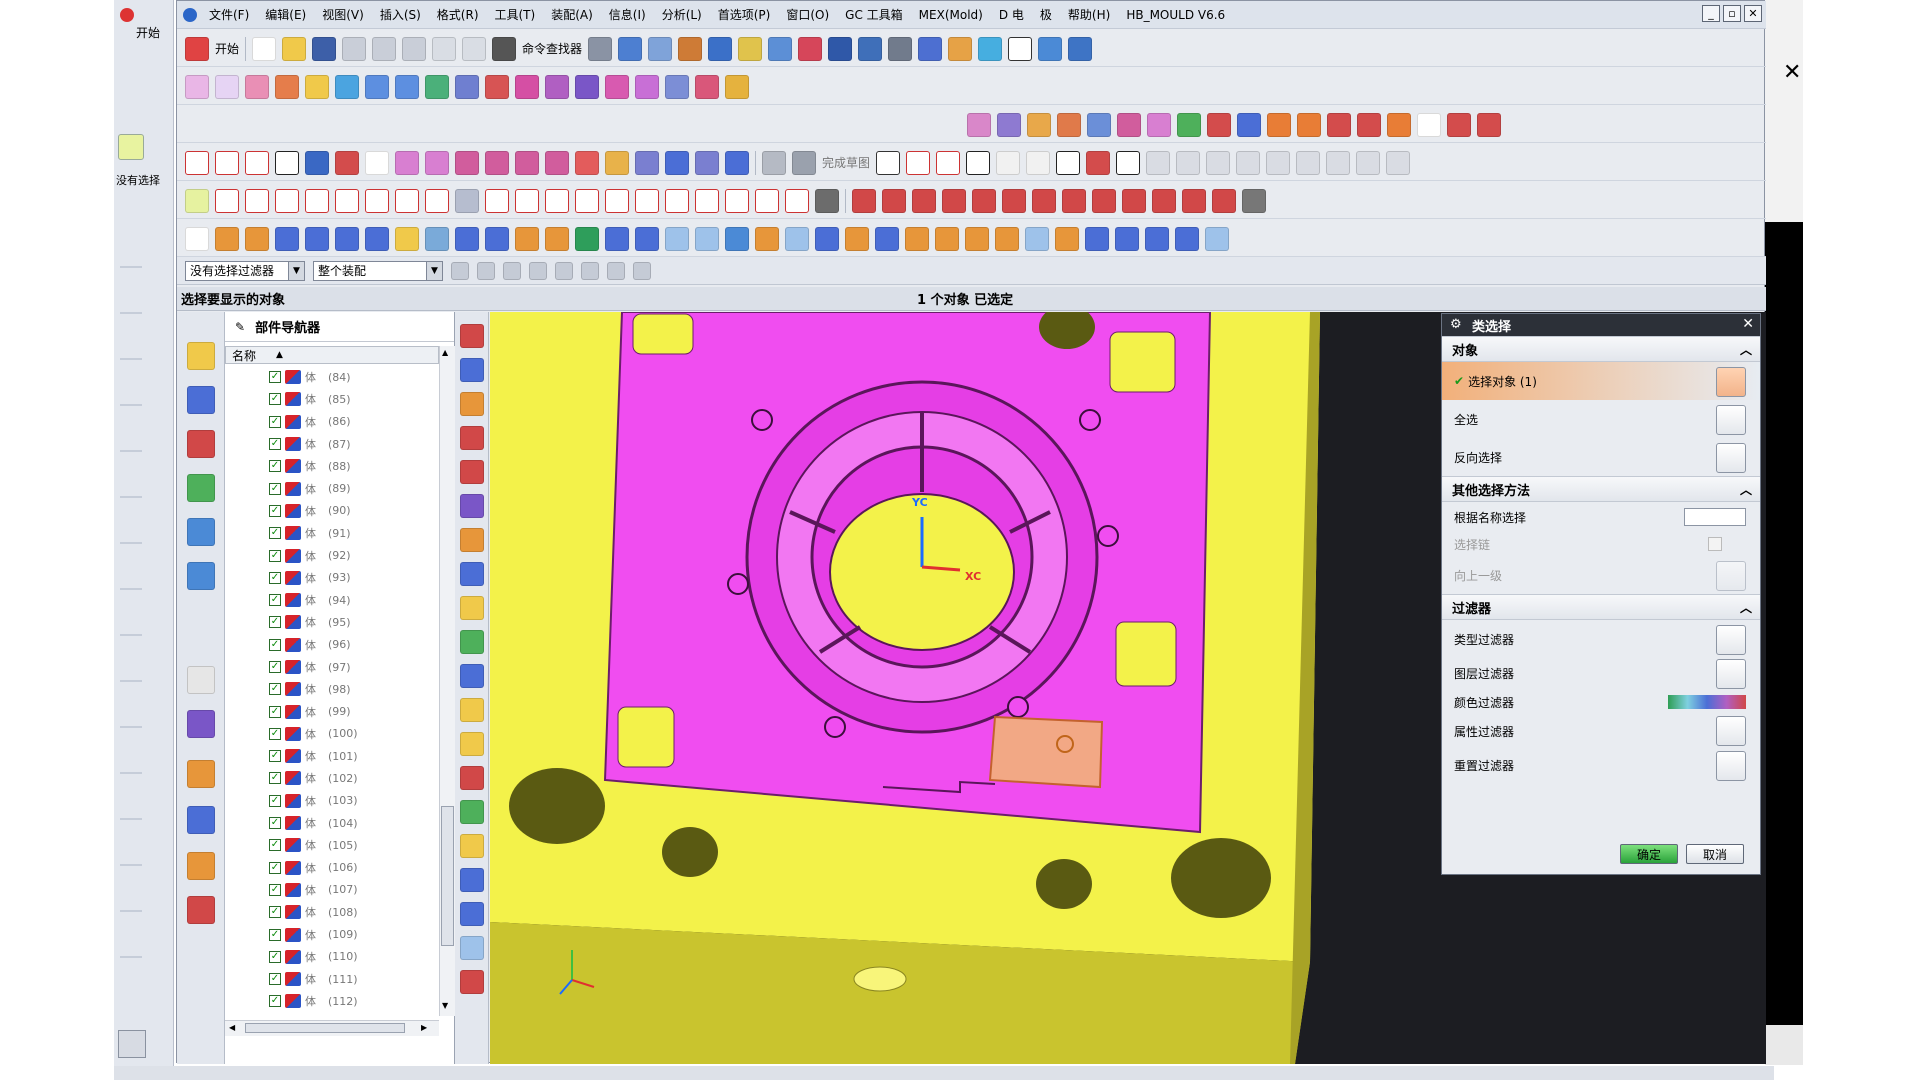 The image size is (1920, 1080). I want to click on circle-icon, so click(257, 162).